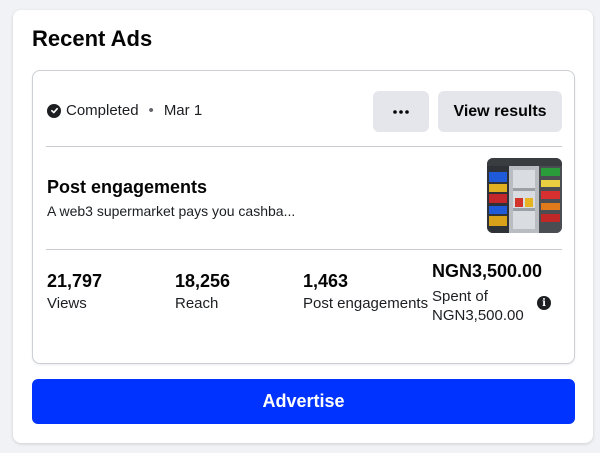  Describe the element at coordinates (478, 306) in the screenshot. I see `spent-label: Spent of NGN3,500.00` at that location.